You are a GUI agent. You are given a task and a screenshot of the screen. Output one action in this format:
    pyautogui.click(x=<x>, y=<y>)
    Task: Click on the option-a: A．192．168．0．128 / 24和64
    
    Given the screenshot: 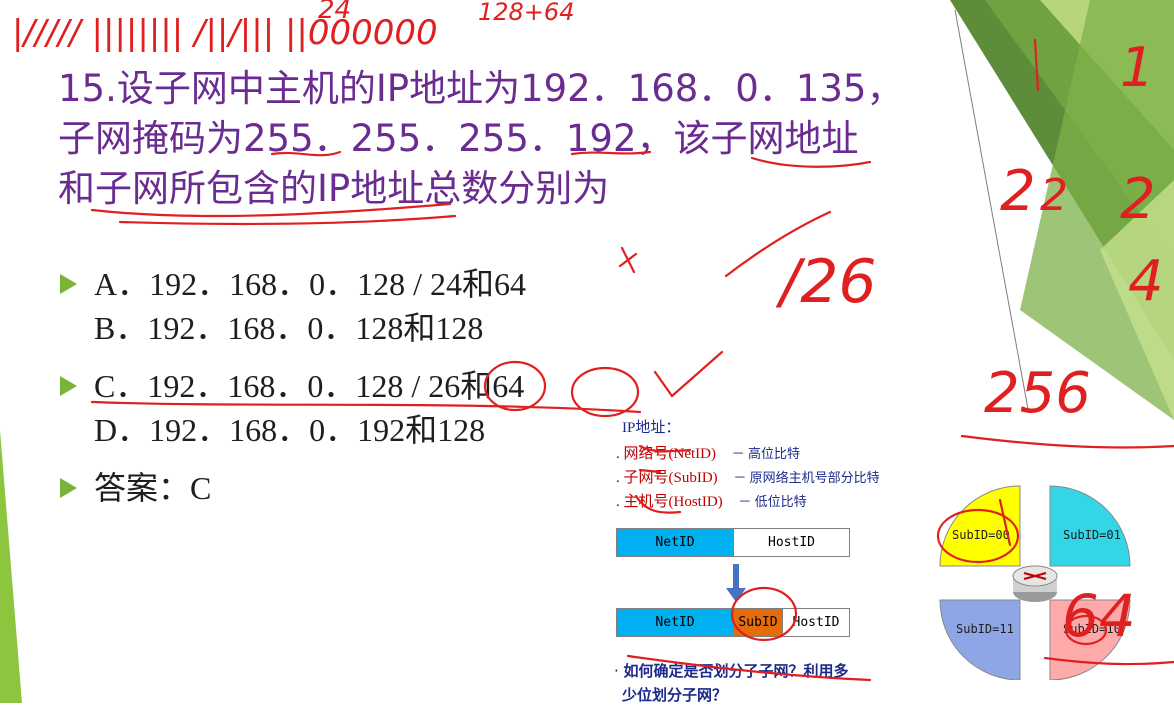 What is the action you would take?
    pyautogui.click(x=310, y=284)
    